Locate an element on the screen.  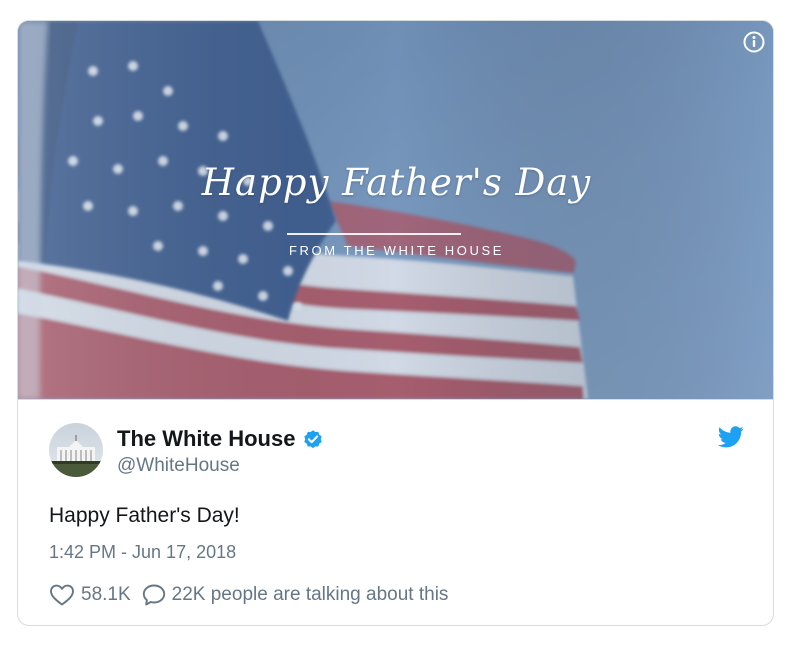
like-count: 58.1K is located at coordinates (106, 594).